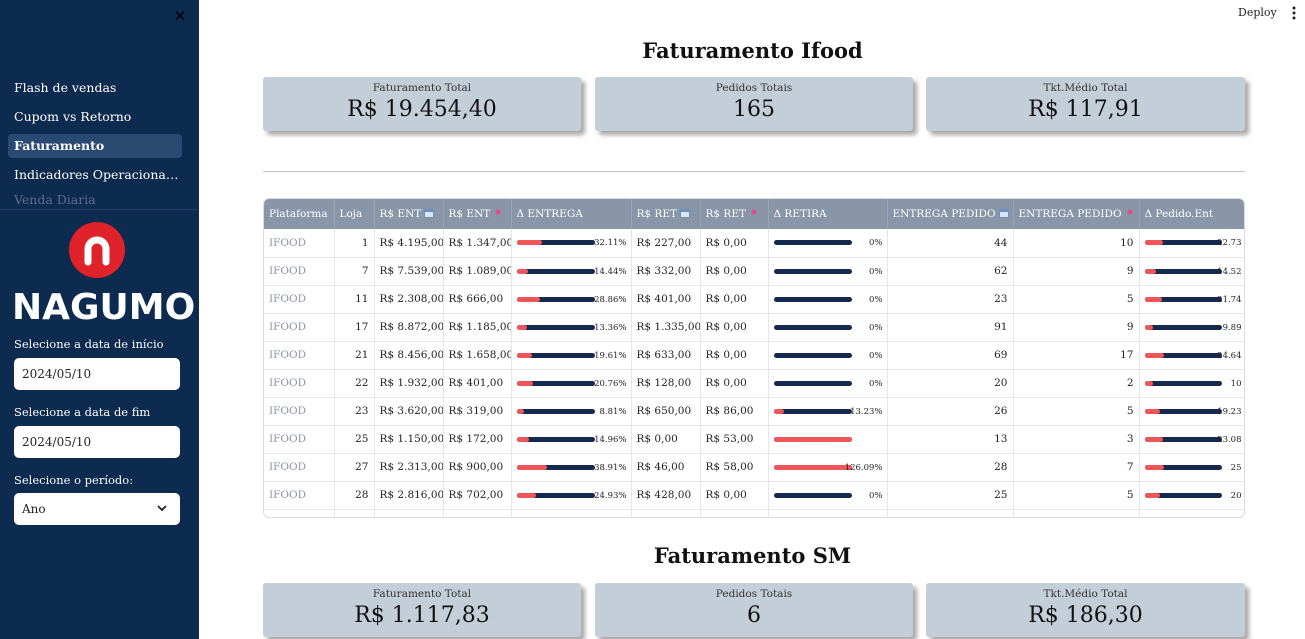 This screenshot has width=1305, height=639. What do you see at coordinates (409, 271) in the screenshot?
I see `cell-rs-ent: R$ 7.539,00` at bounding box center [409, 271].